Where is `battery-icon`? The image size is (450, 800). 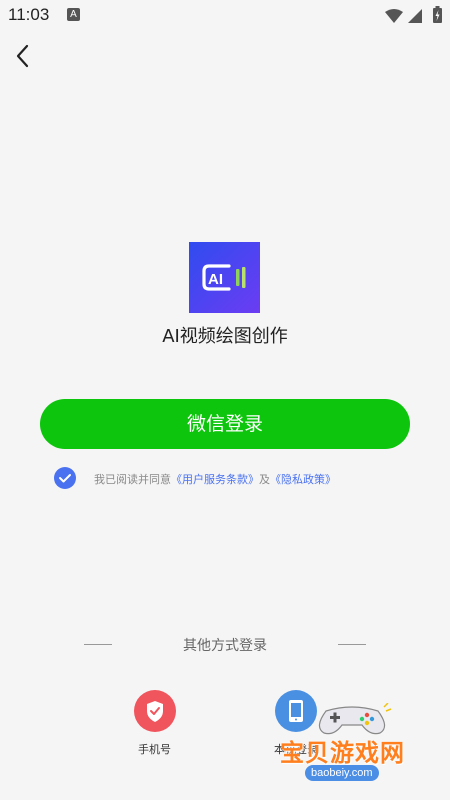 battery-icon is located at coordinates (437, 14).